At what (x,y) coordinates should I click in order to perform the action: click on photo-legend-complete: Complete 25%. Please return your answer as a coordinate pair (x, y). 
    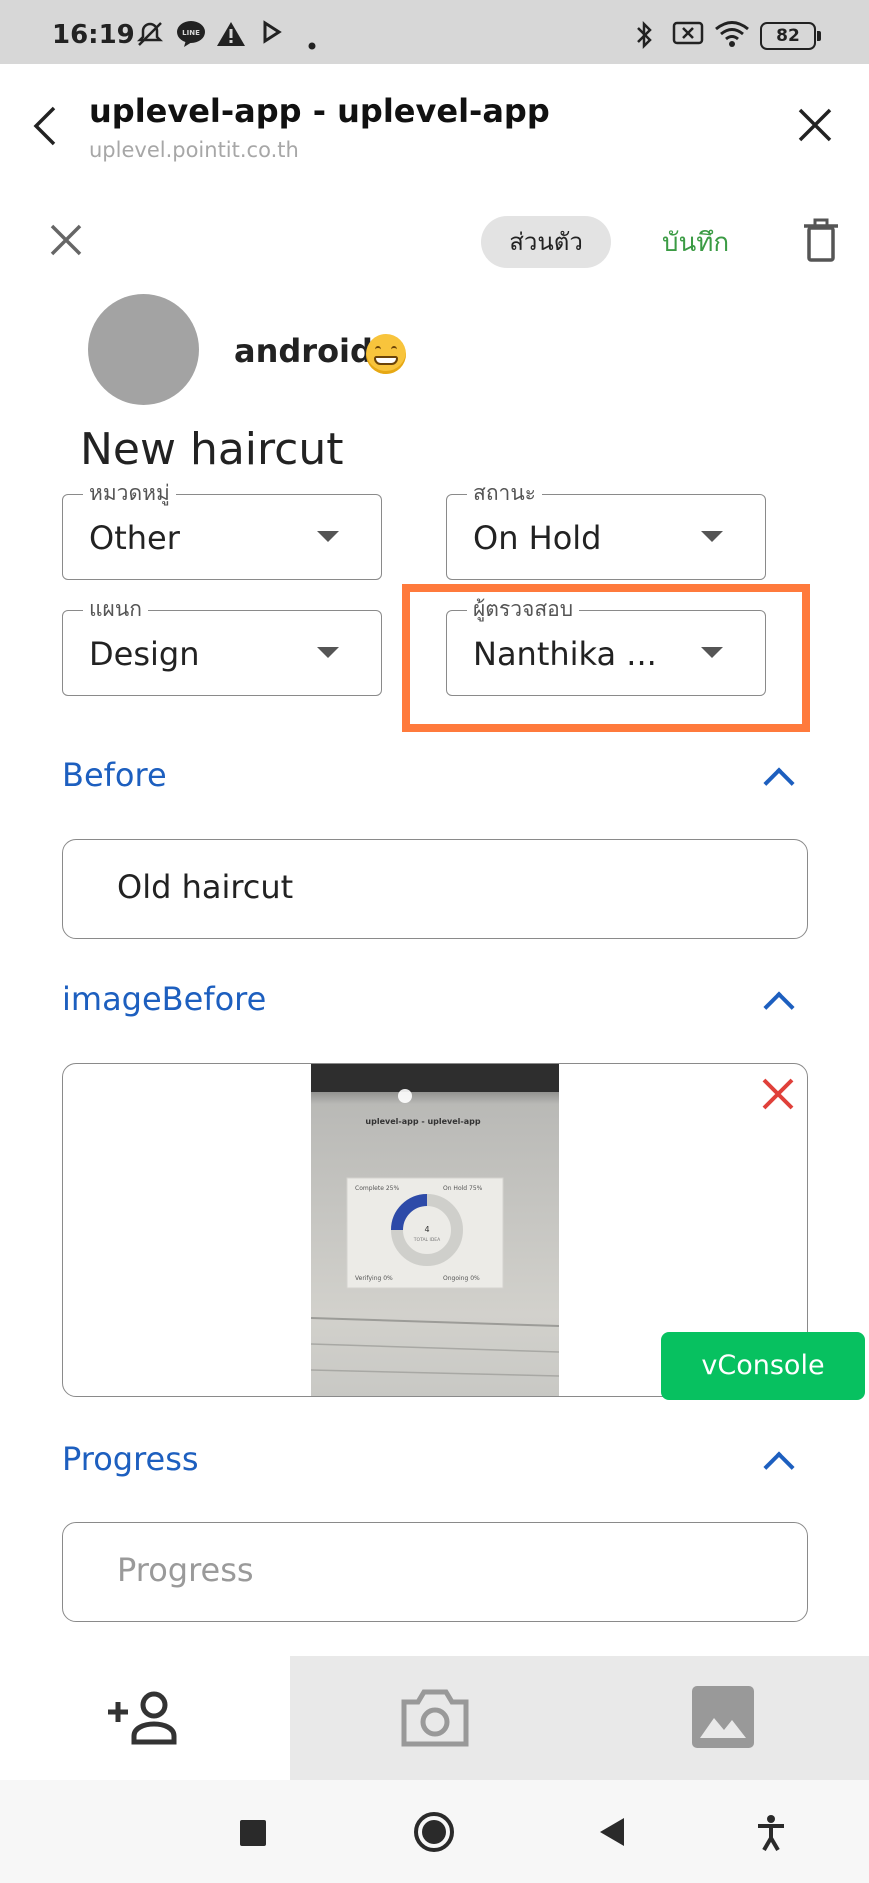
    Looking at the image, I should click on (377, 1188).